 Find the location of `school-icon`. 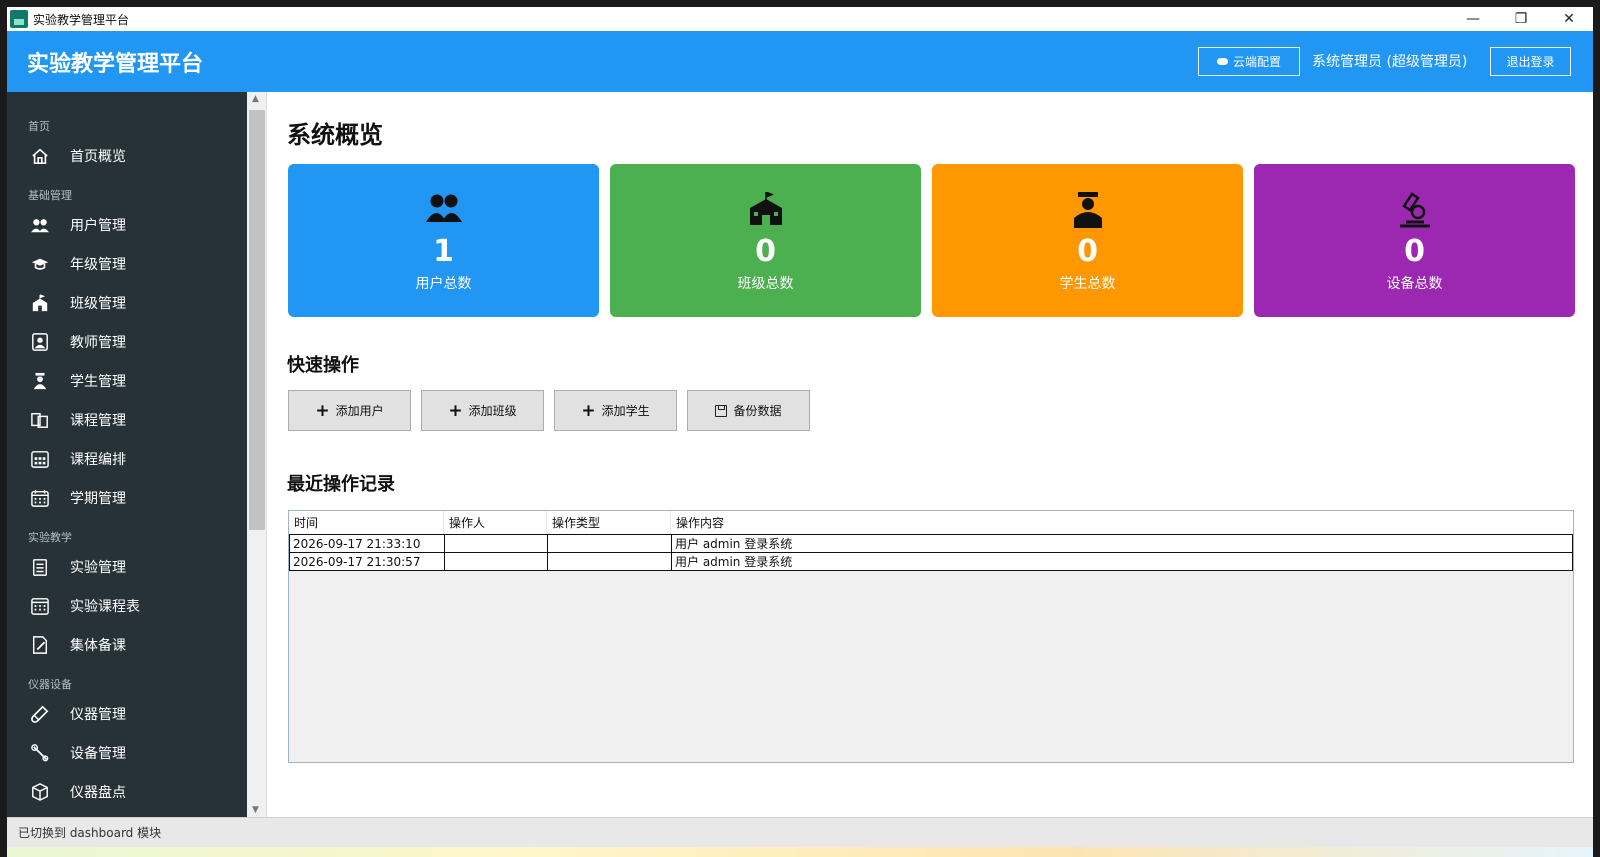

school-icon is located at coordinates (766, 209).